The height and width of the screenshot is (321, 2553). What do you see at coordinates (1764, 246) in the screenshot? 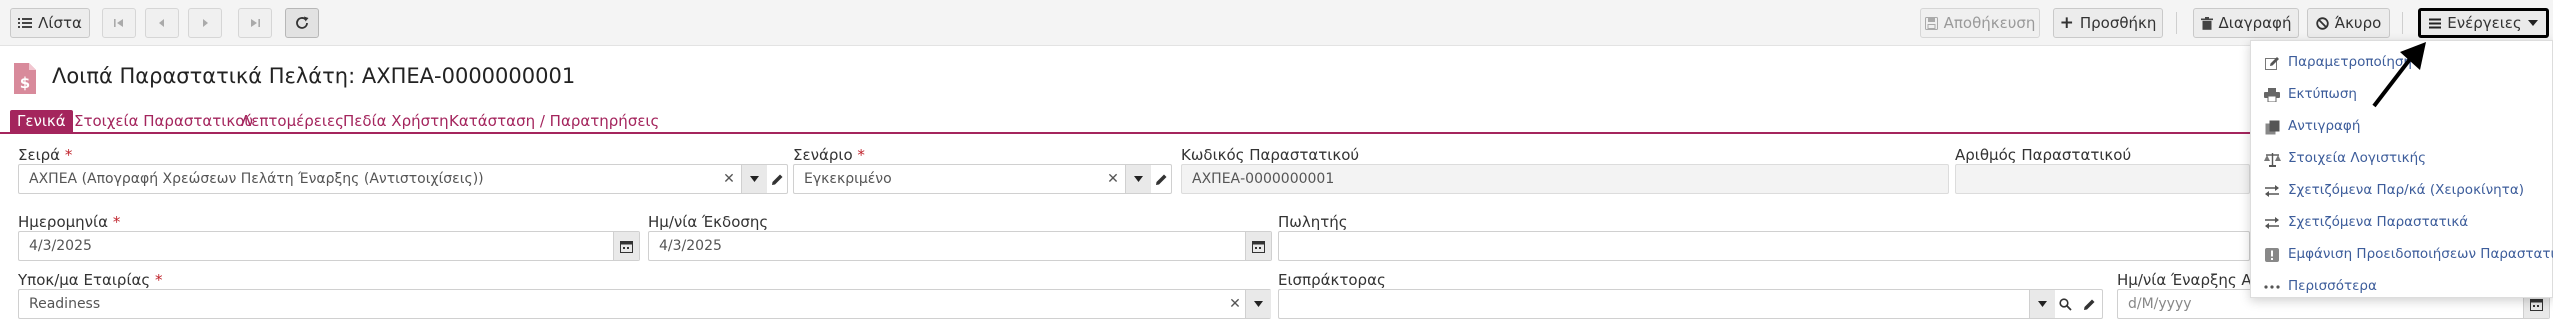
I see `salesman-field` at bounding box center [1764, 246].